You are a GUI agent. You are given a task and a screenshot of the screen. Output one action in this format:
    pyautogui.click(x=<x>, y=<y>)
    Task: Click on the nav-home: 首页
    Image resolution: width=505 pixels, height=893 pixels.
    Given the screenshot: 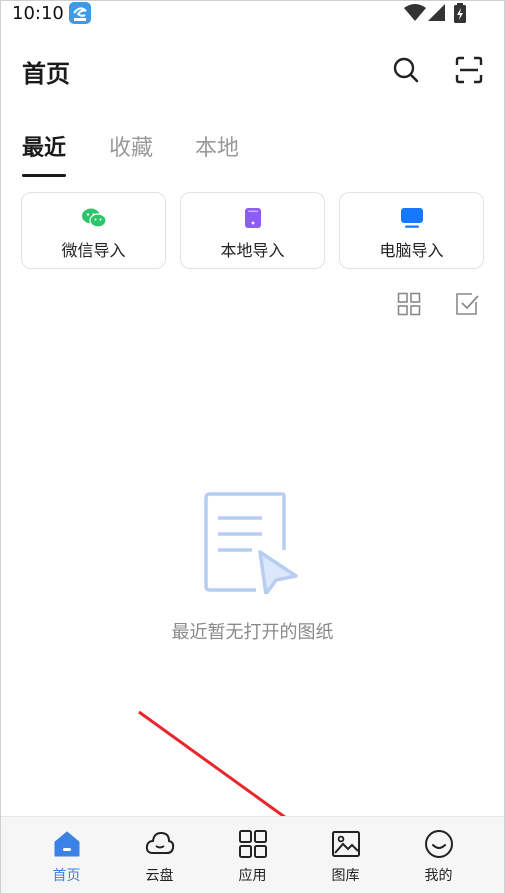 What is the action you would take?
    pyautogui.click(x=66, y=855)
    